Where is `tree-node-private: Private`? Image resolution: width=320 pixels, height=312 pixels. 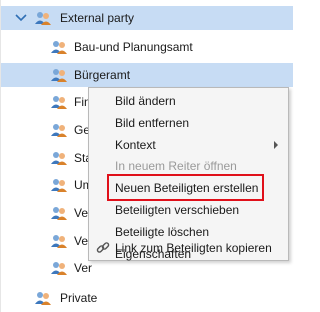 tree-node-private: Private is located at coordinates (147, 298).